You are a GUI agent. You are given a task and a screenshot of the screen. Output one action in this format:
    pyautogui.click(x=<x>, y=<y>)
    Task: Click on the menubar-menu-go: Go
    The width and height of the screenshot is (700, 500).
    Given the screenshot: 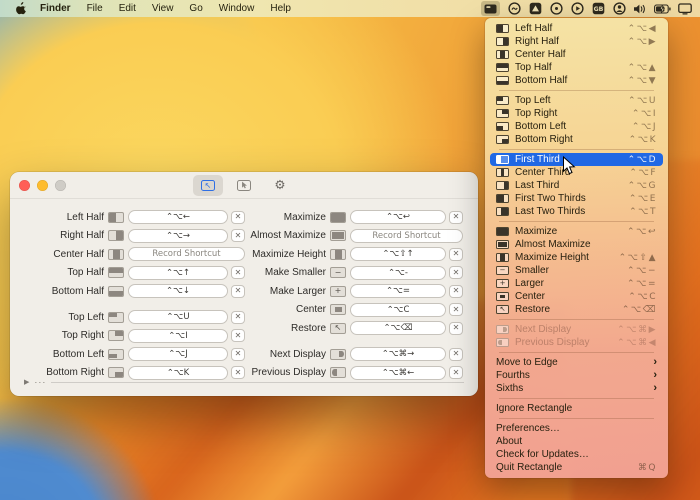 What is the action you would take?
    pyautogui.click(x=195, y=8)
    